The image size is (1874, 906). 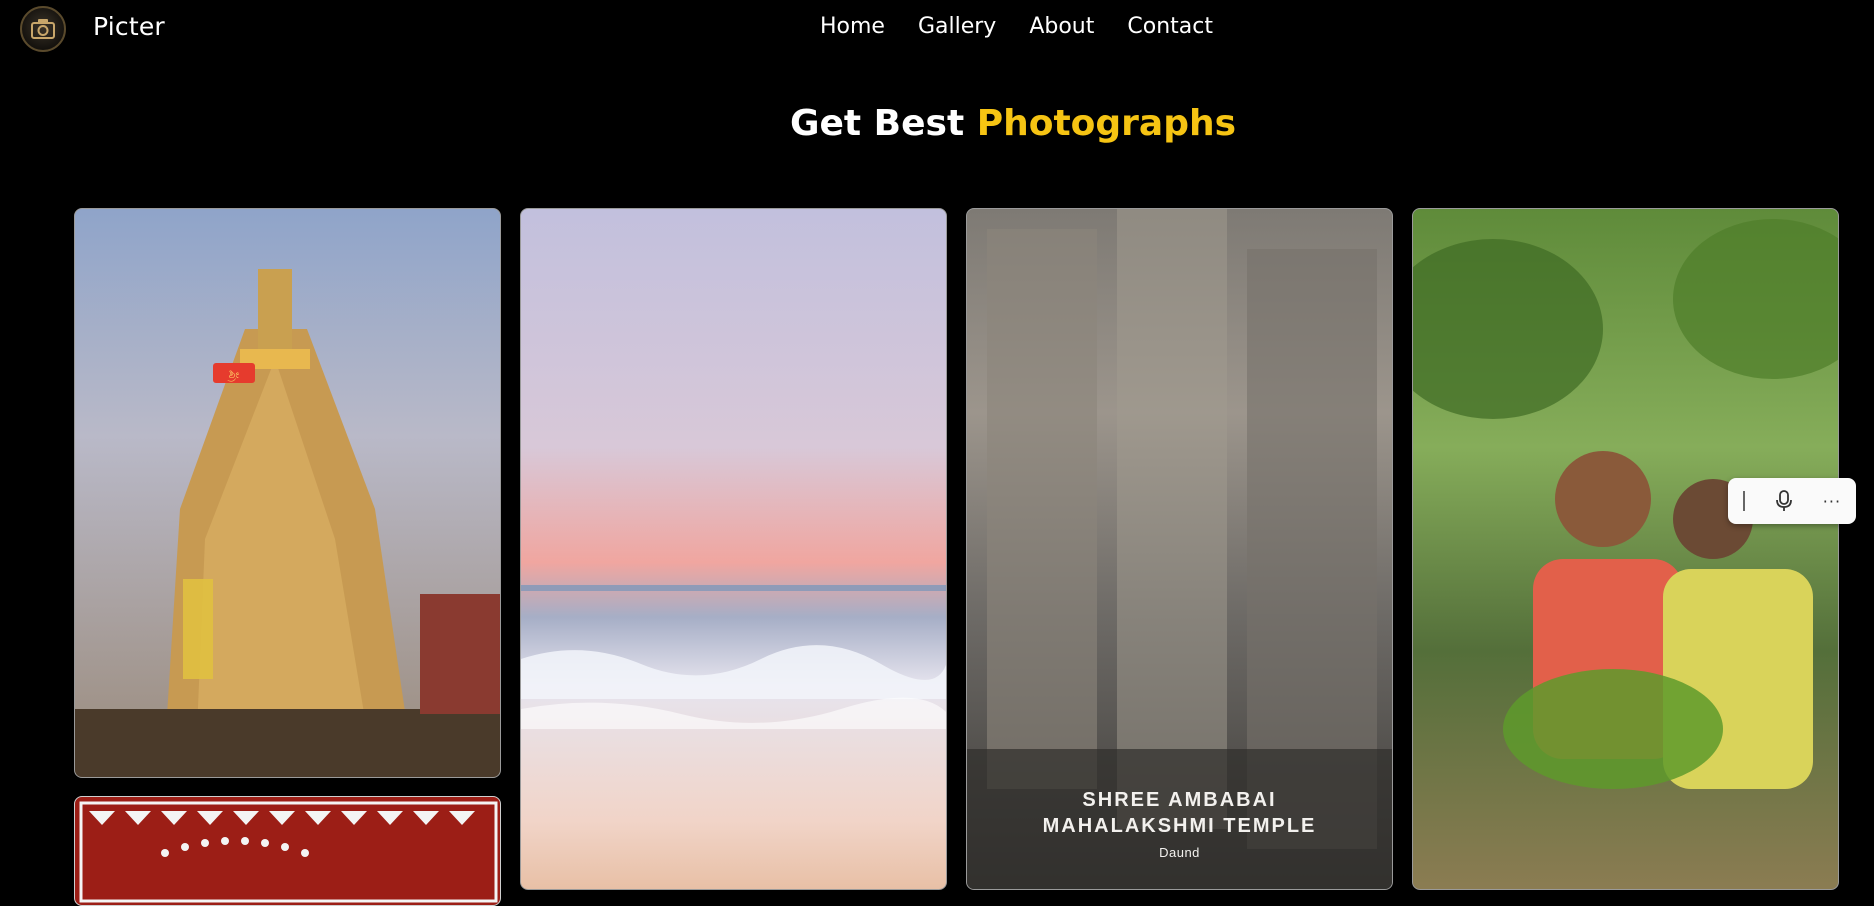 I want to click on nav-gallery: Gallery, so click(x=957, y=26).